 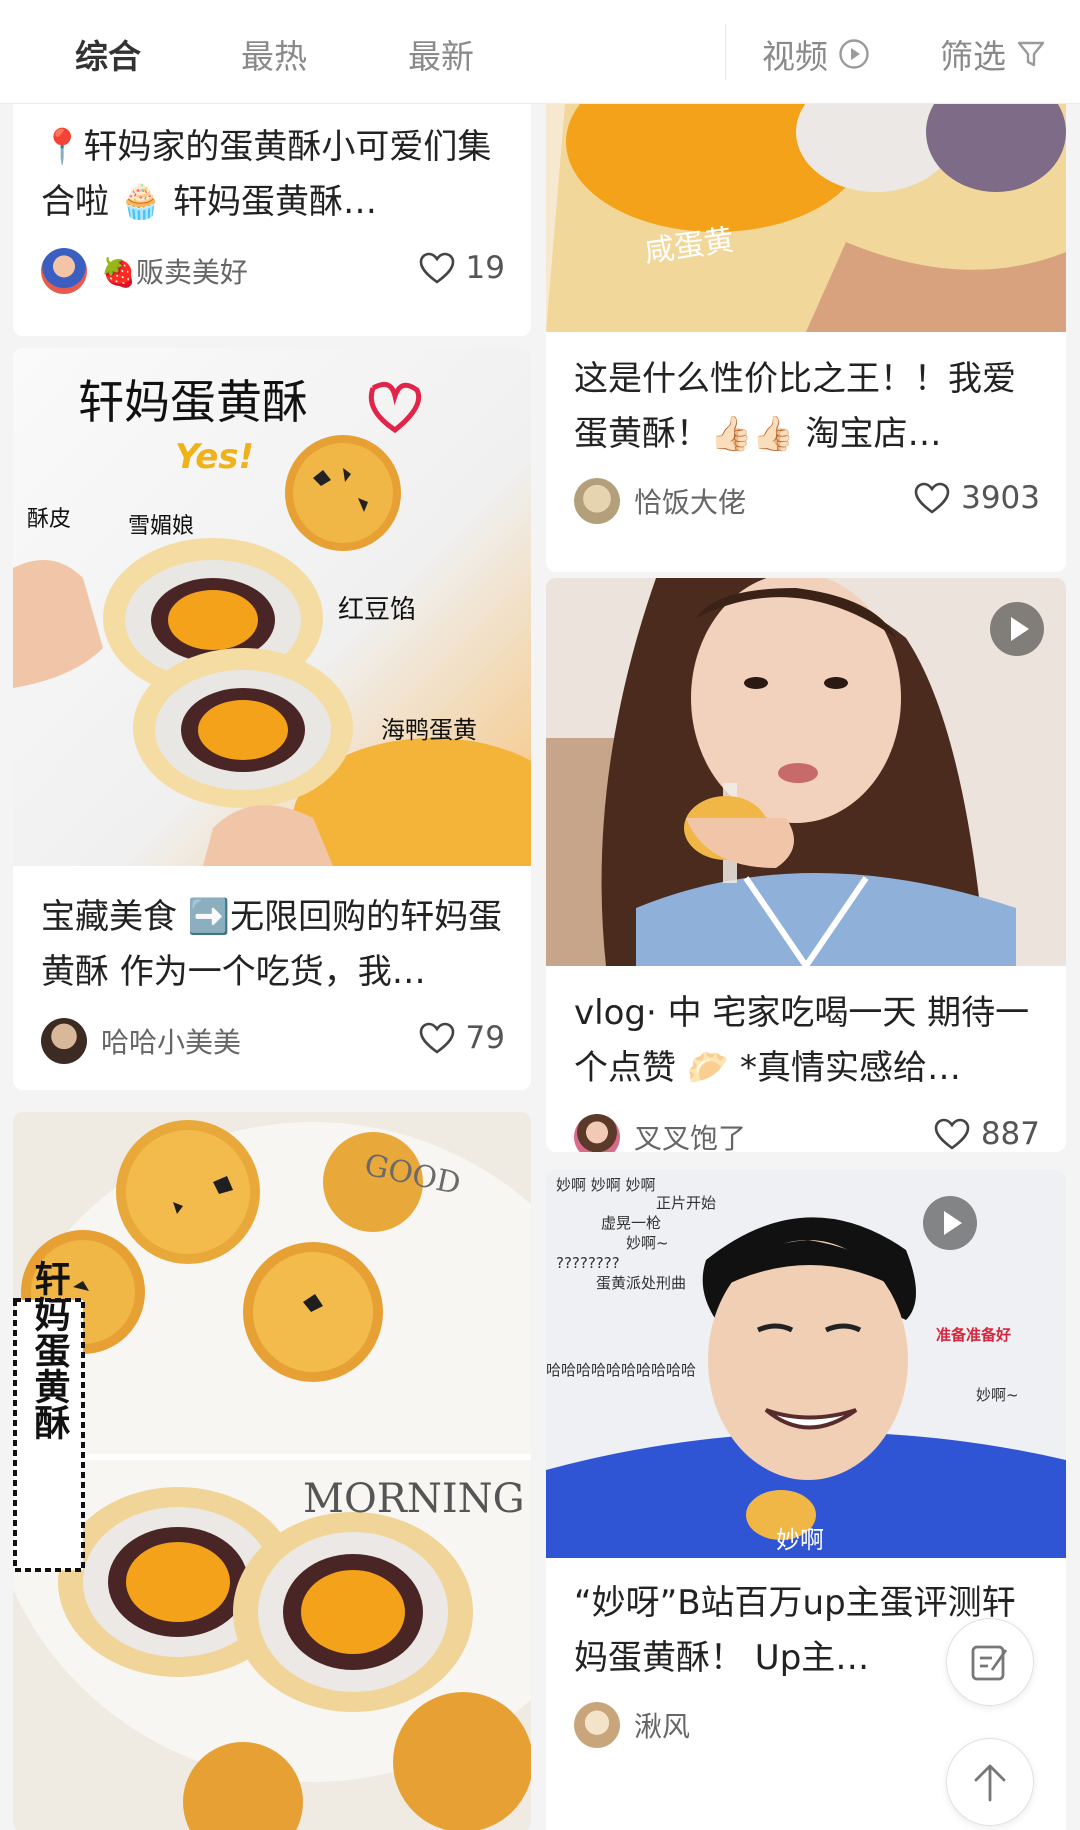 I want to click on video-caption: 妙啊, so click(x=800, y=1540).